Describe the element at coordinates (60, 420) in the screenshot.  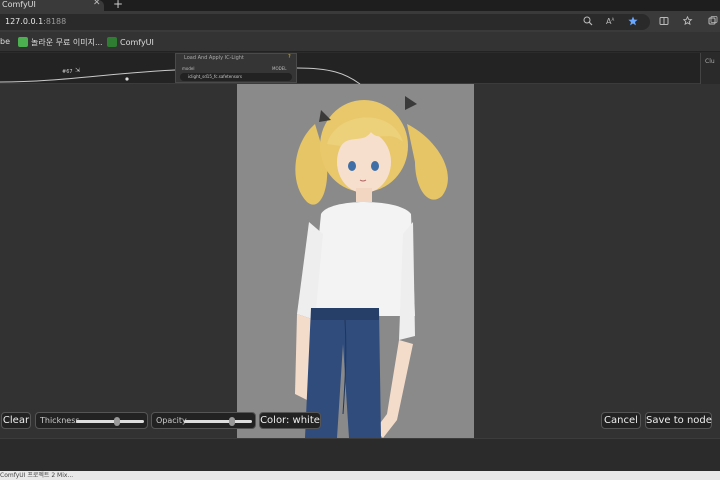
I see `thickness-label: Thickness` at that location.